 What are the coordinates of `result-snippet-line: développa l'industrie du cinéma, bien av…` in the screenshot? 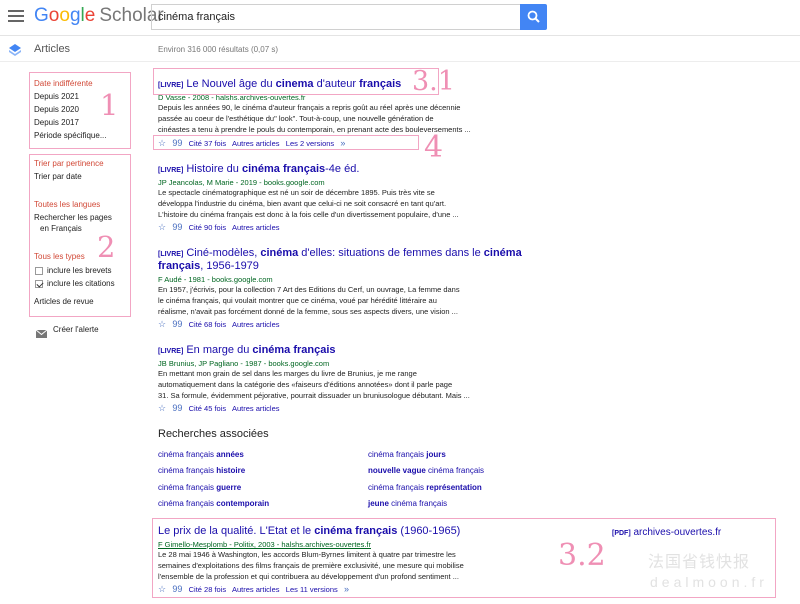 It's located at (302, 203).